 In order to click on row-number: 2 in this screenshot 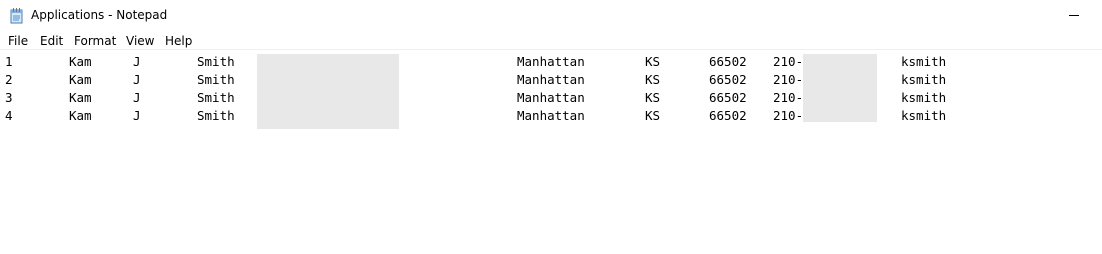, I will do `click(9, 79)`.